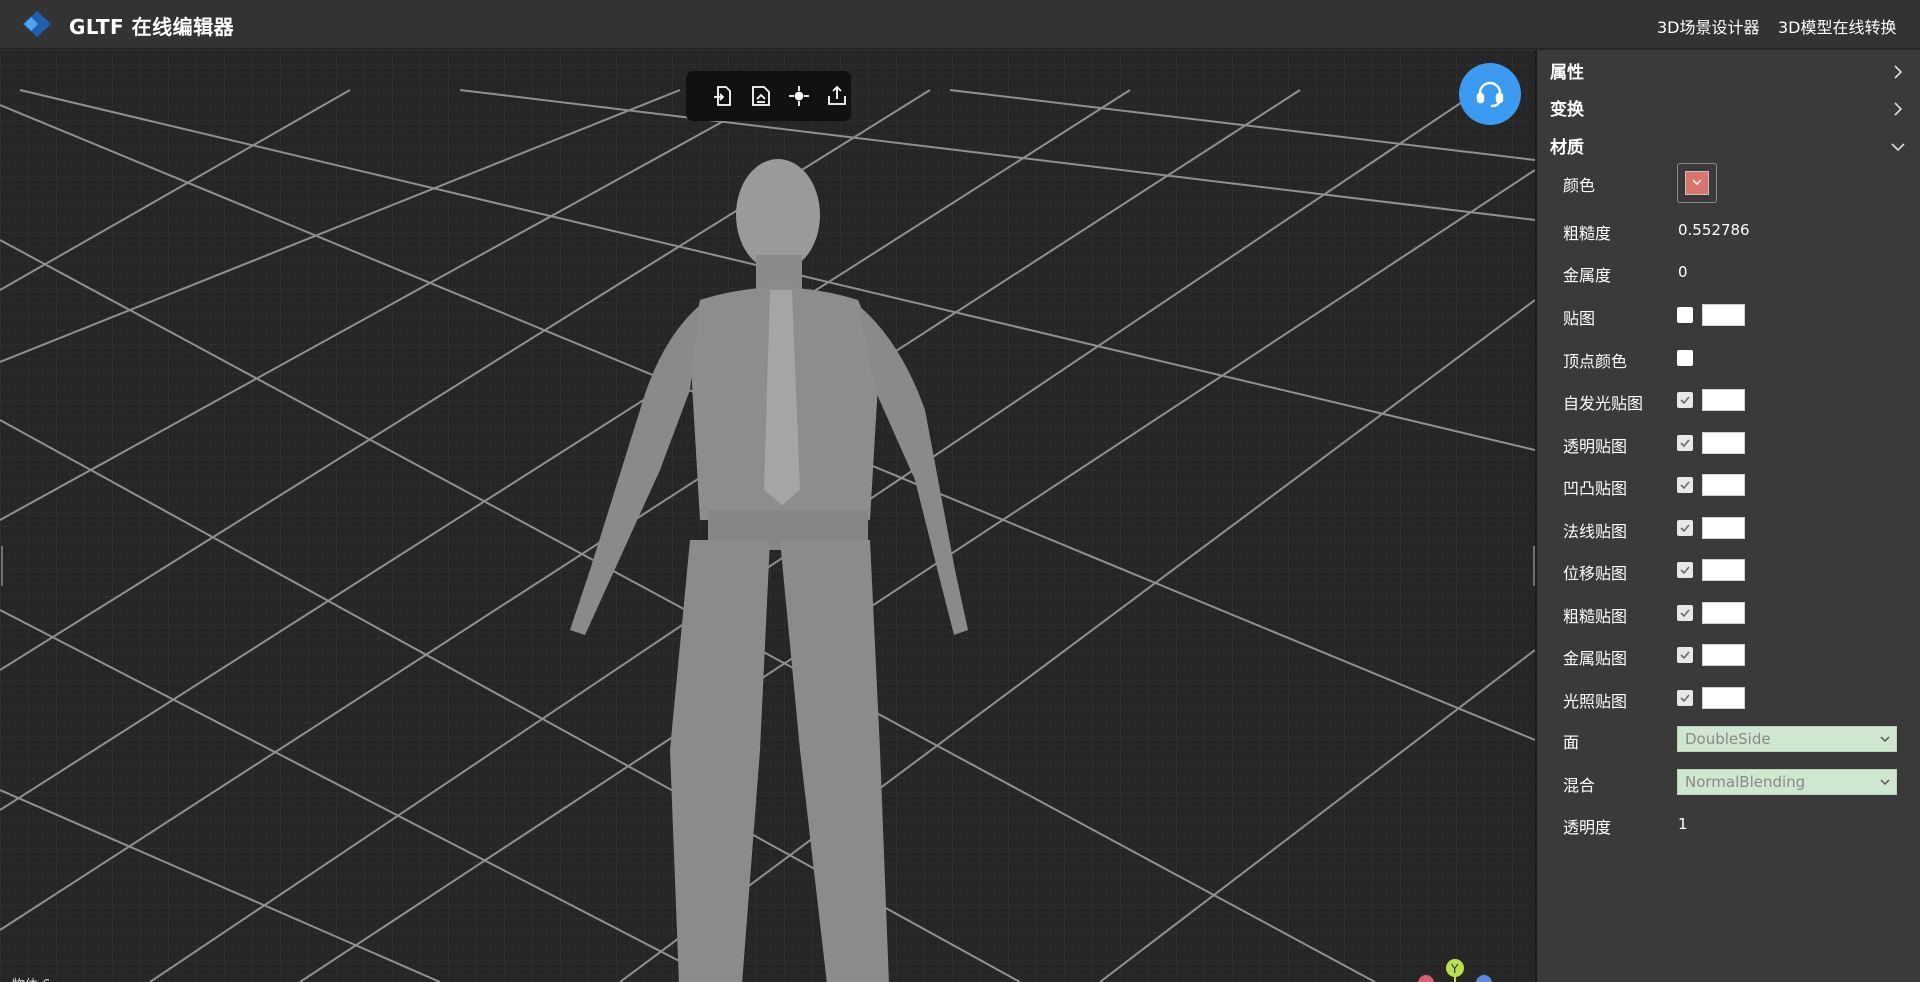  Describe the element at coordinates (1708, 26) in the screenshot. I see `nav-scene-designer: 3D场景设计器` at that location.